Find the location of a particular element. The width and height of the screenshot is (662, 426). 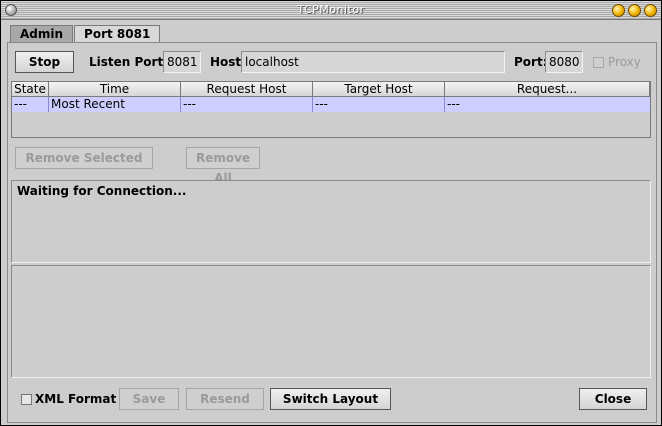

table-row: --- Most Recent --- --- --- is located at coordinates (331, 104).